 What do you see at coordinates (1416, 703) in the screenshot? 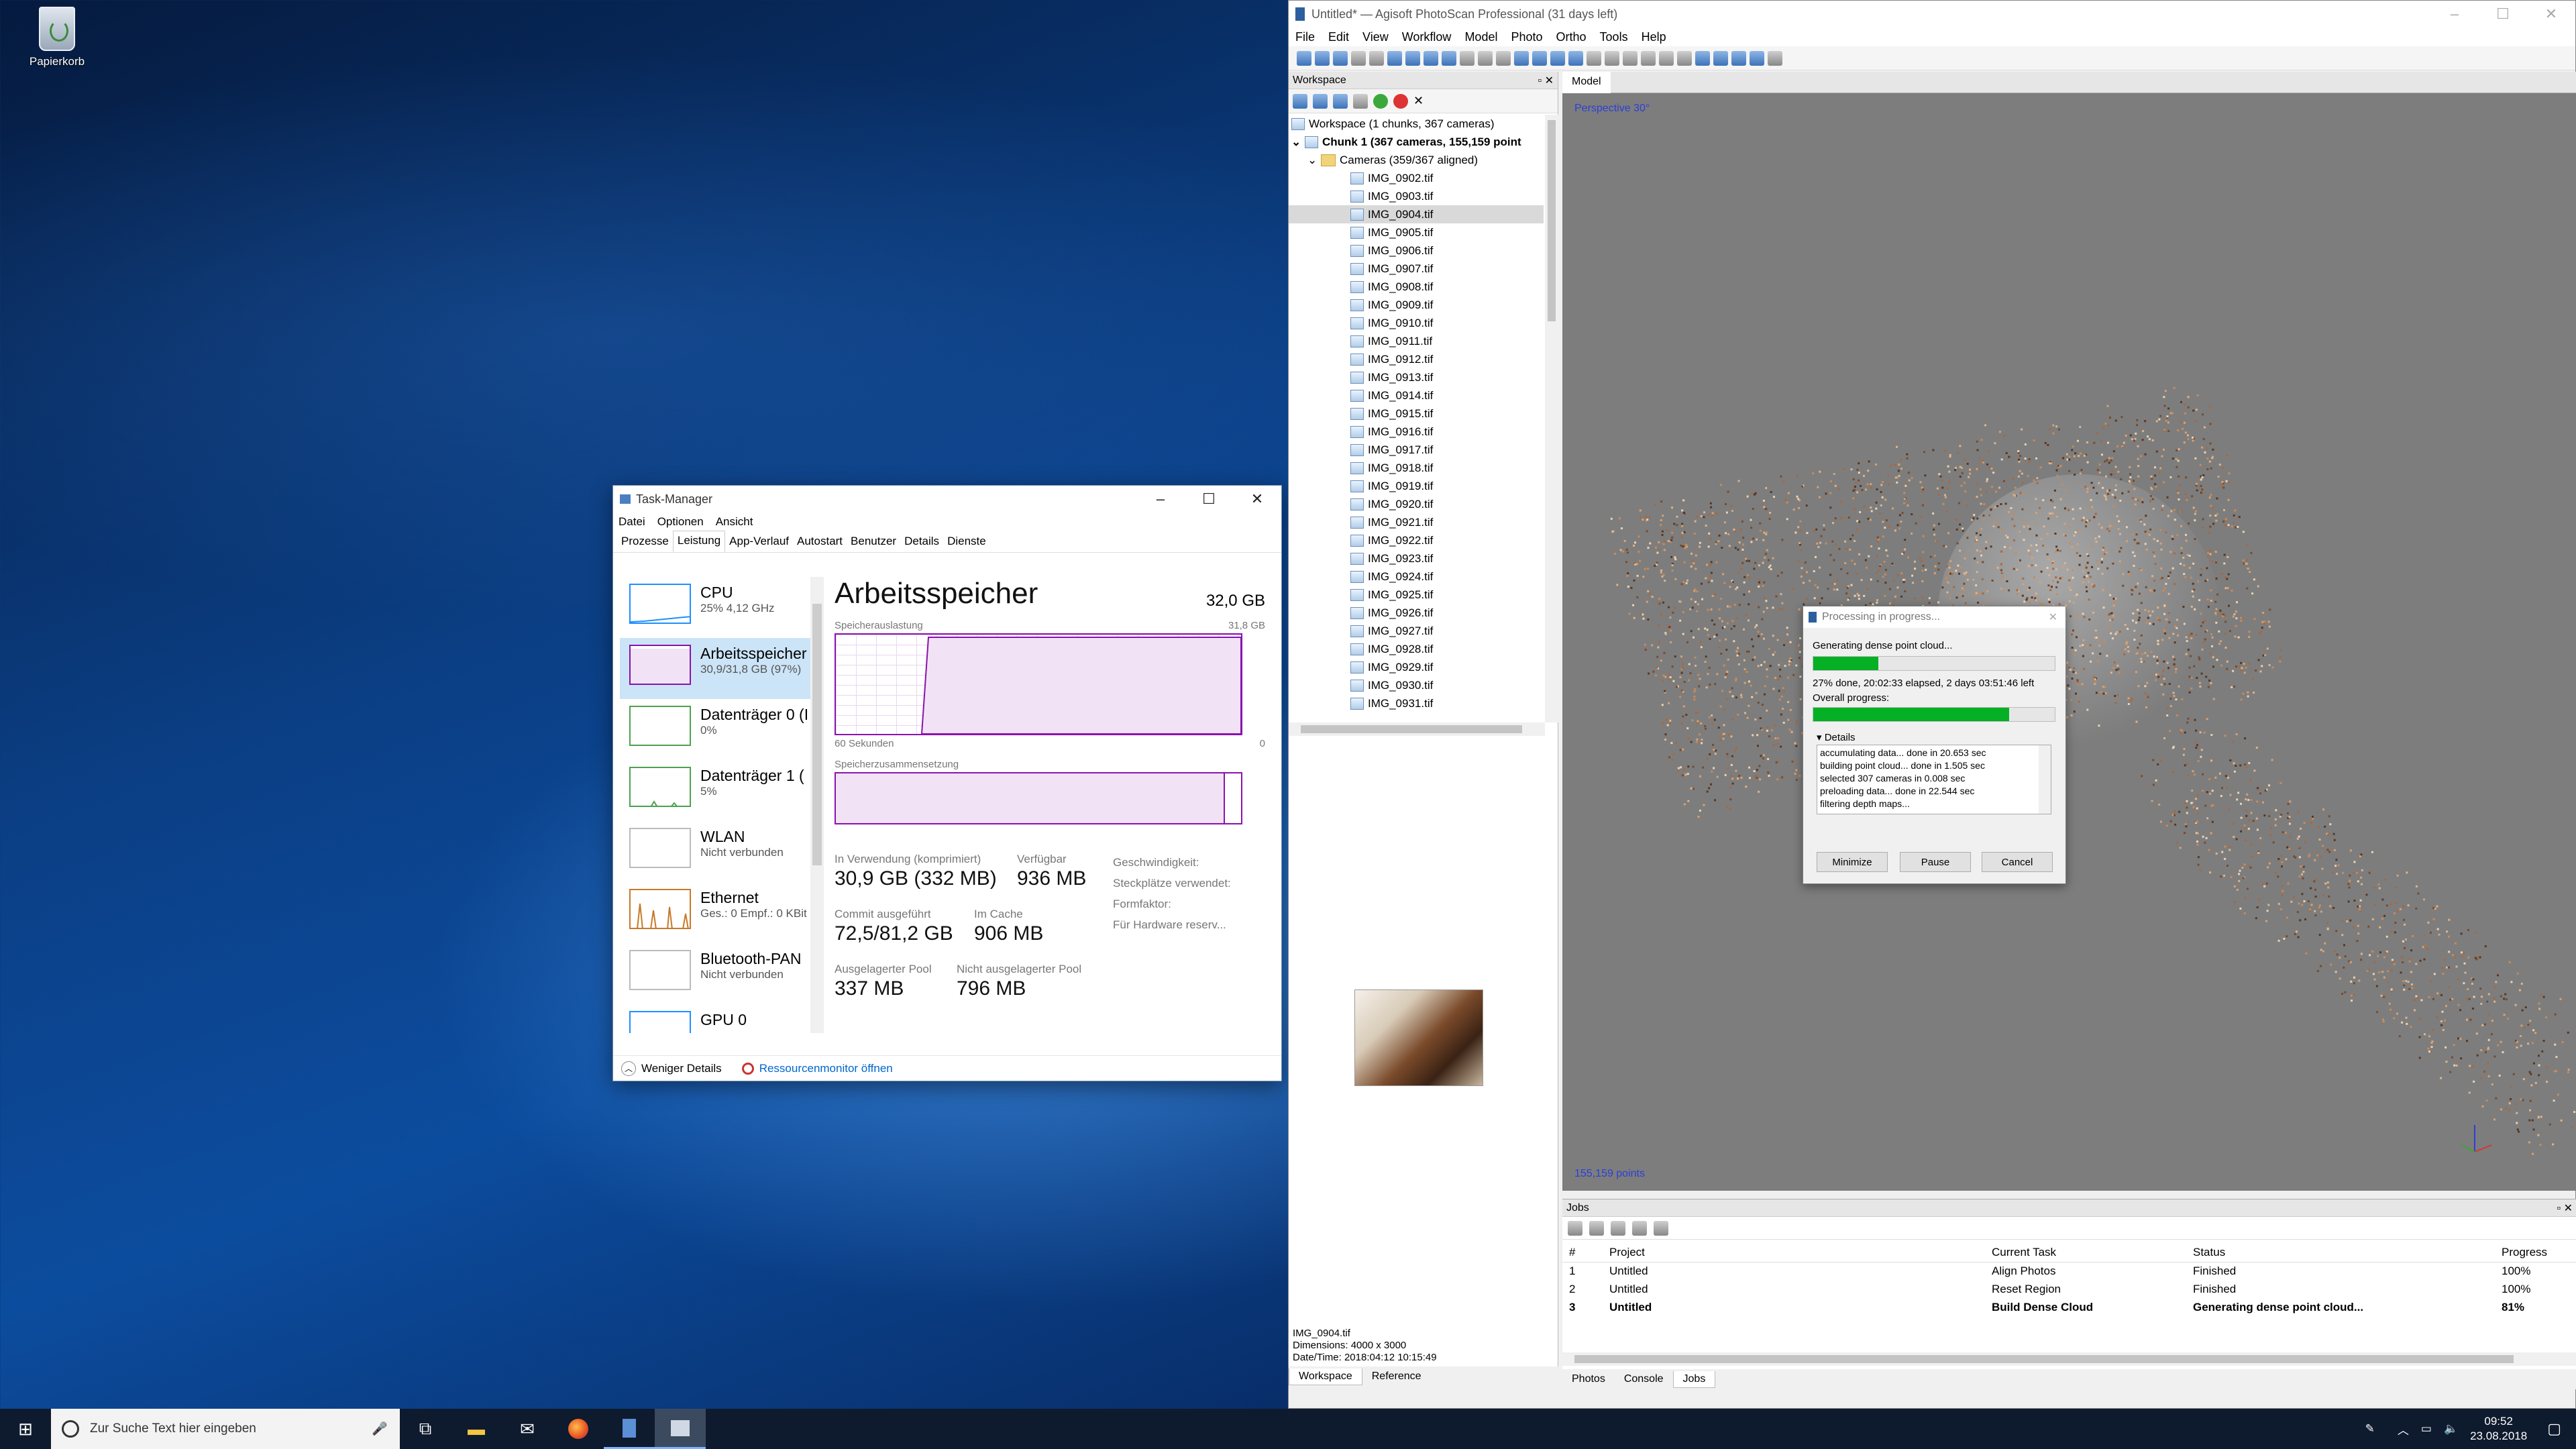
I see `tree-image-item: IMG_0931.tif` at bounding box center [1416, 703].